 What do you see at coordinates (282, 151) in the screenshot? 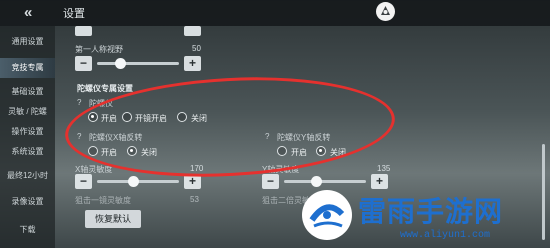
I see `y-invert-on-radio` at bounding box center [282, 151].